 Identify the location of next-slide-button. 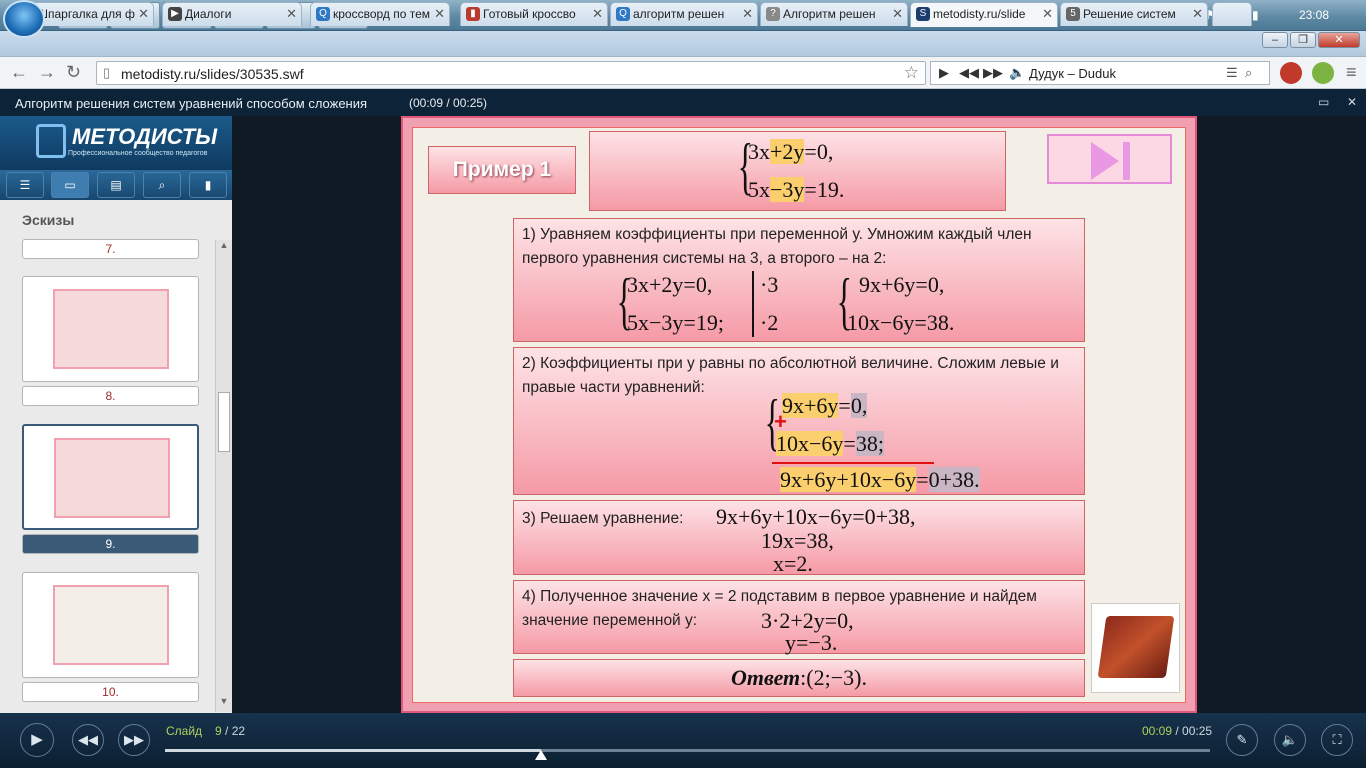
(1109, 159).